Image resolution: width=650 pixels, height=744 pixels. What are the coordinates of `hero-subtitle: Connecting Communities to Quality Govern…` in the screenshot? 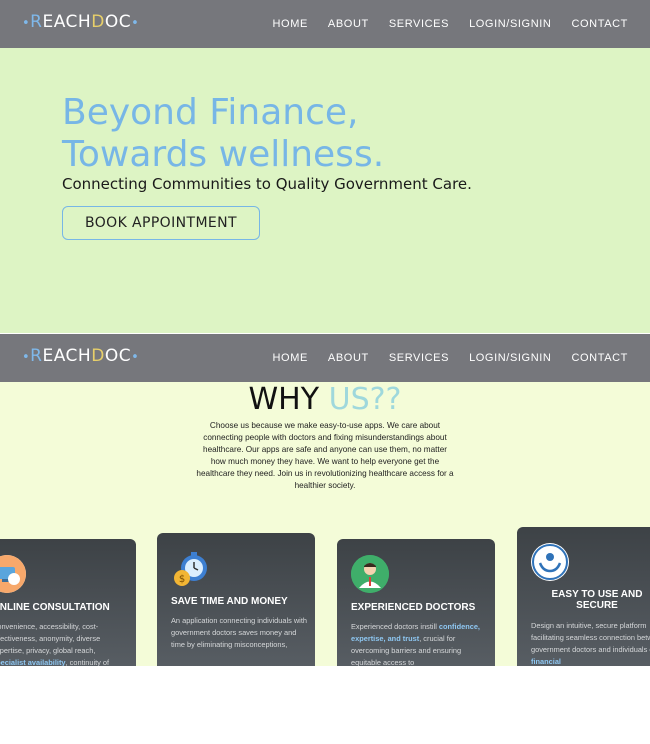 It's located at (267, 184).